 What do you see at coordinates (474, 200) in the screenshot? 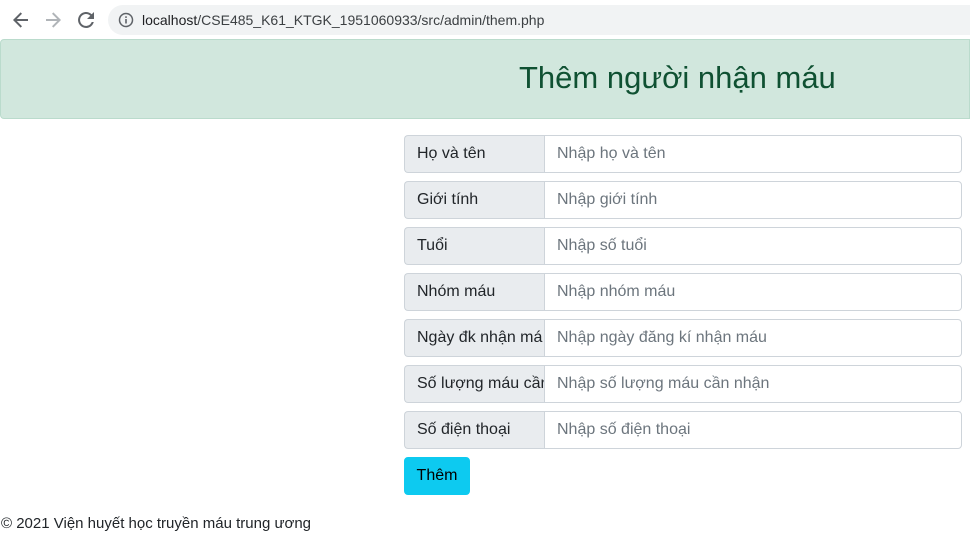
I see `gender-label: Giới tính` at bounding box center [474, 200].